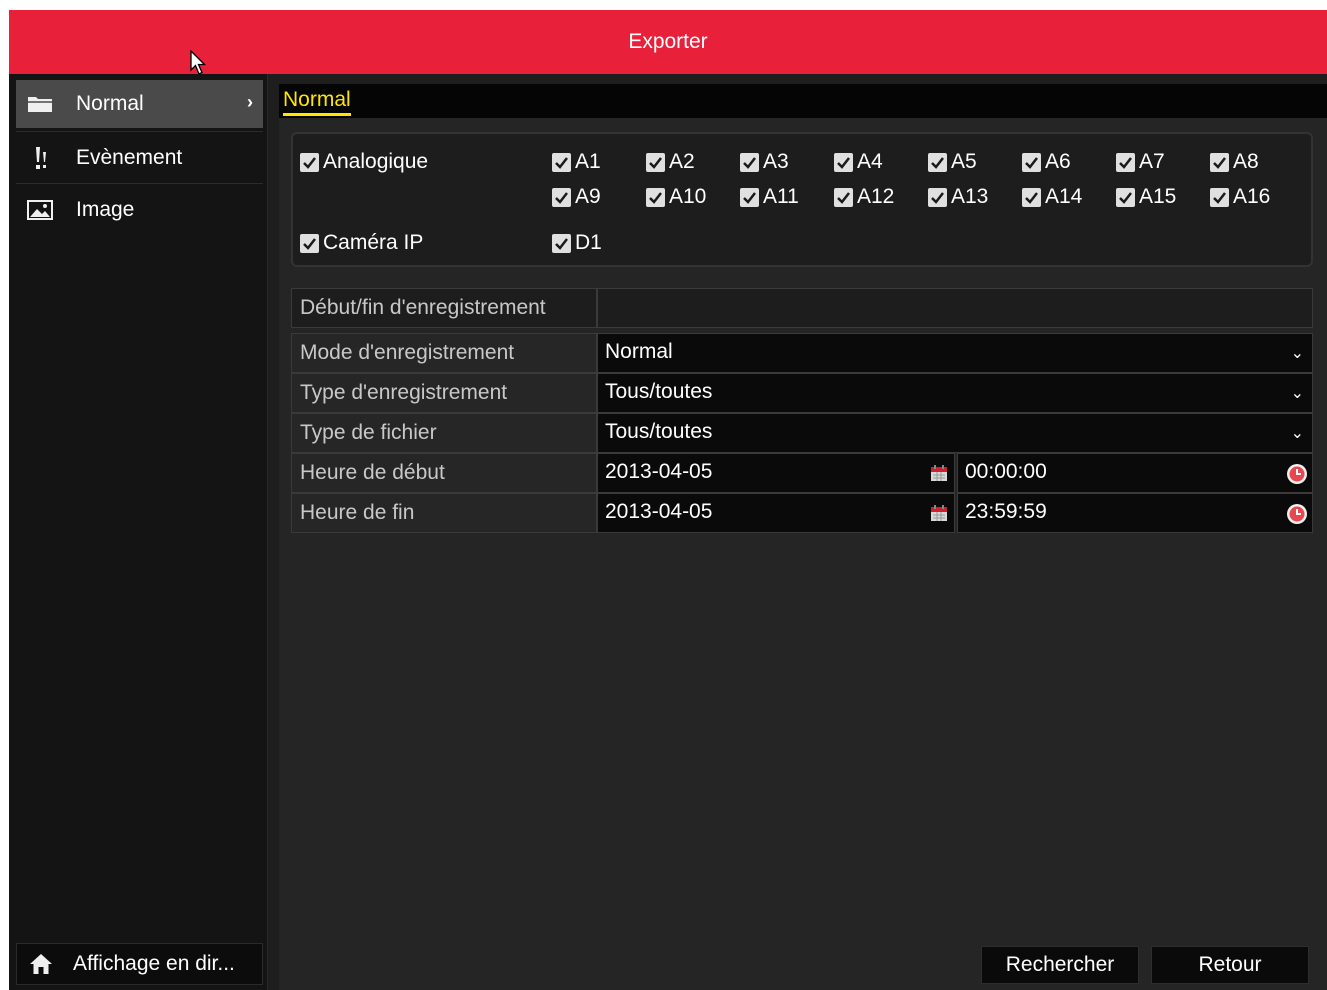 The width and height of the screenshot is (1327, 990). Describe the element at coordinates (1006, 471) in the screenshot. I see `start-time-value: 00:00:00` at that location.